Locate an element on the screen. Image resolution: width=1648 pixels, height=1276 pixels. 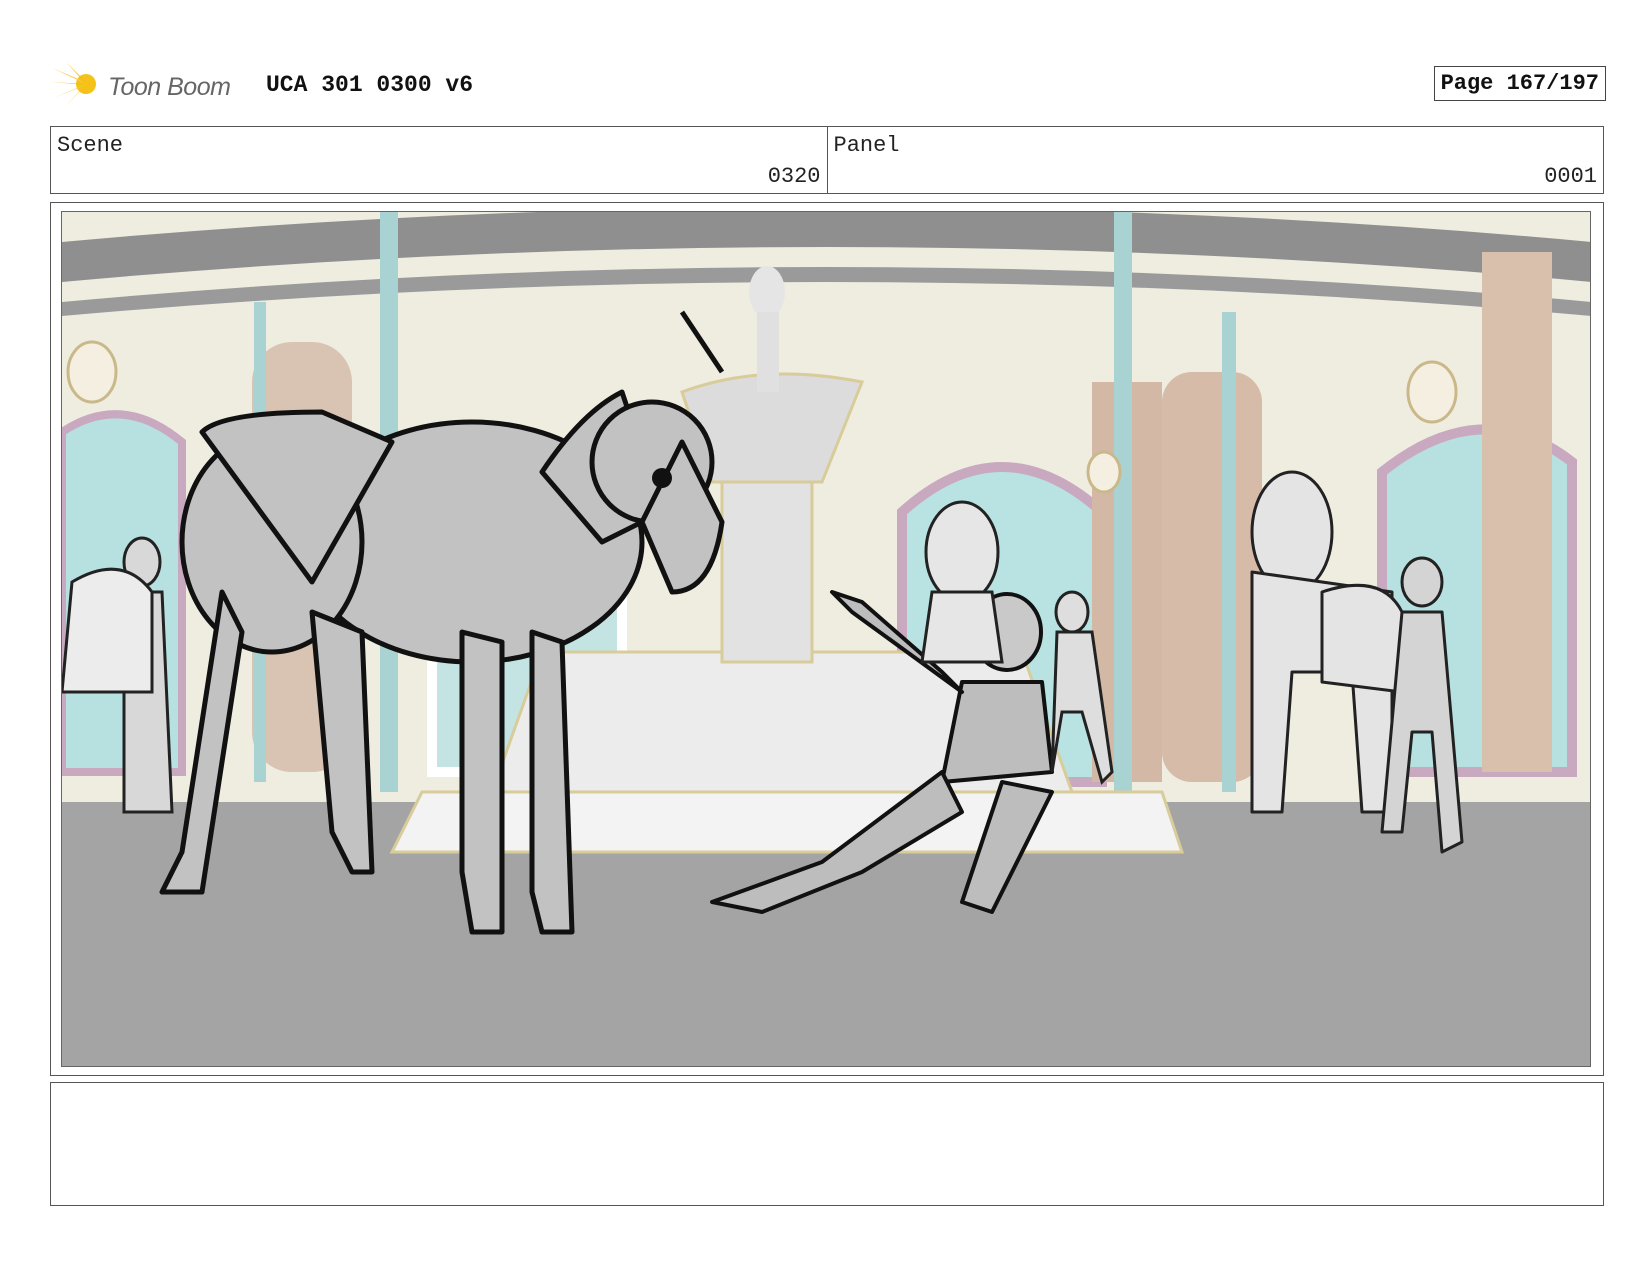
scene-label: Scene is located at coordinates (90, 145).